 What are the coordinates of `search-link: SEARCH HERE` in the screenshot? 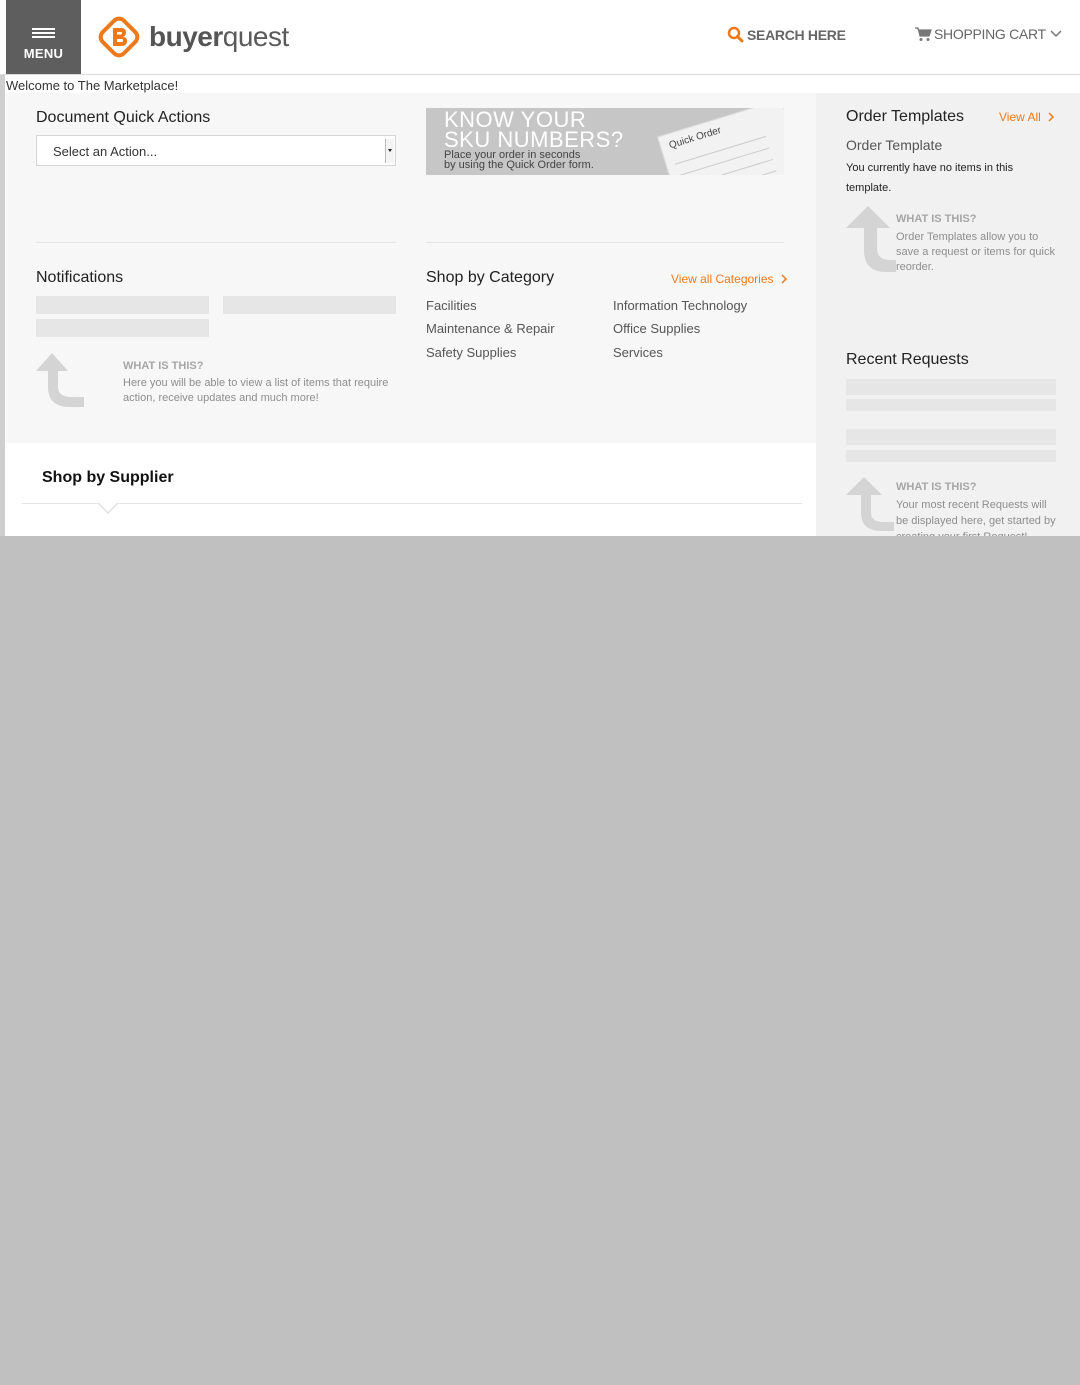 It's located at (786, 34).